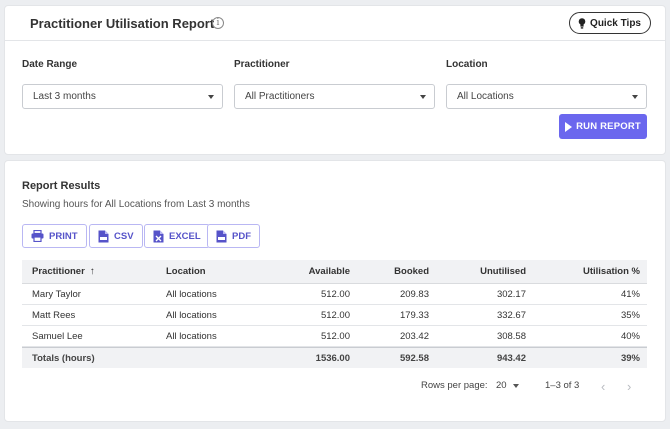 The height and width of the screenshot is (429, 670). Describe the element at coordinates (37, 236) in the screenshot. I see `printer-icon` at that location.